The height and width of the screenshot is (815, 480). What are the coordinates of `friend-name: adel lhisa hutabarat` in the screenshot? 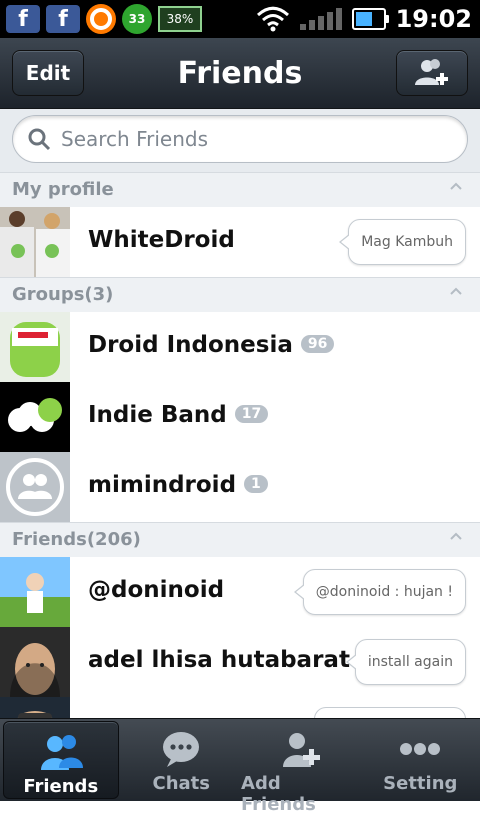 It's located at (219, 660).